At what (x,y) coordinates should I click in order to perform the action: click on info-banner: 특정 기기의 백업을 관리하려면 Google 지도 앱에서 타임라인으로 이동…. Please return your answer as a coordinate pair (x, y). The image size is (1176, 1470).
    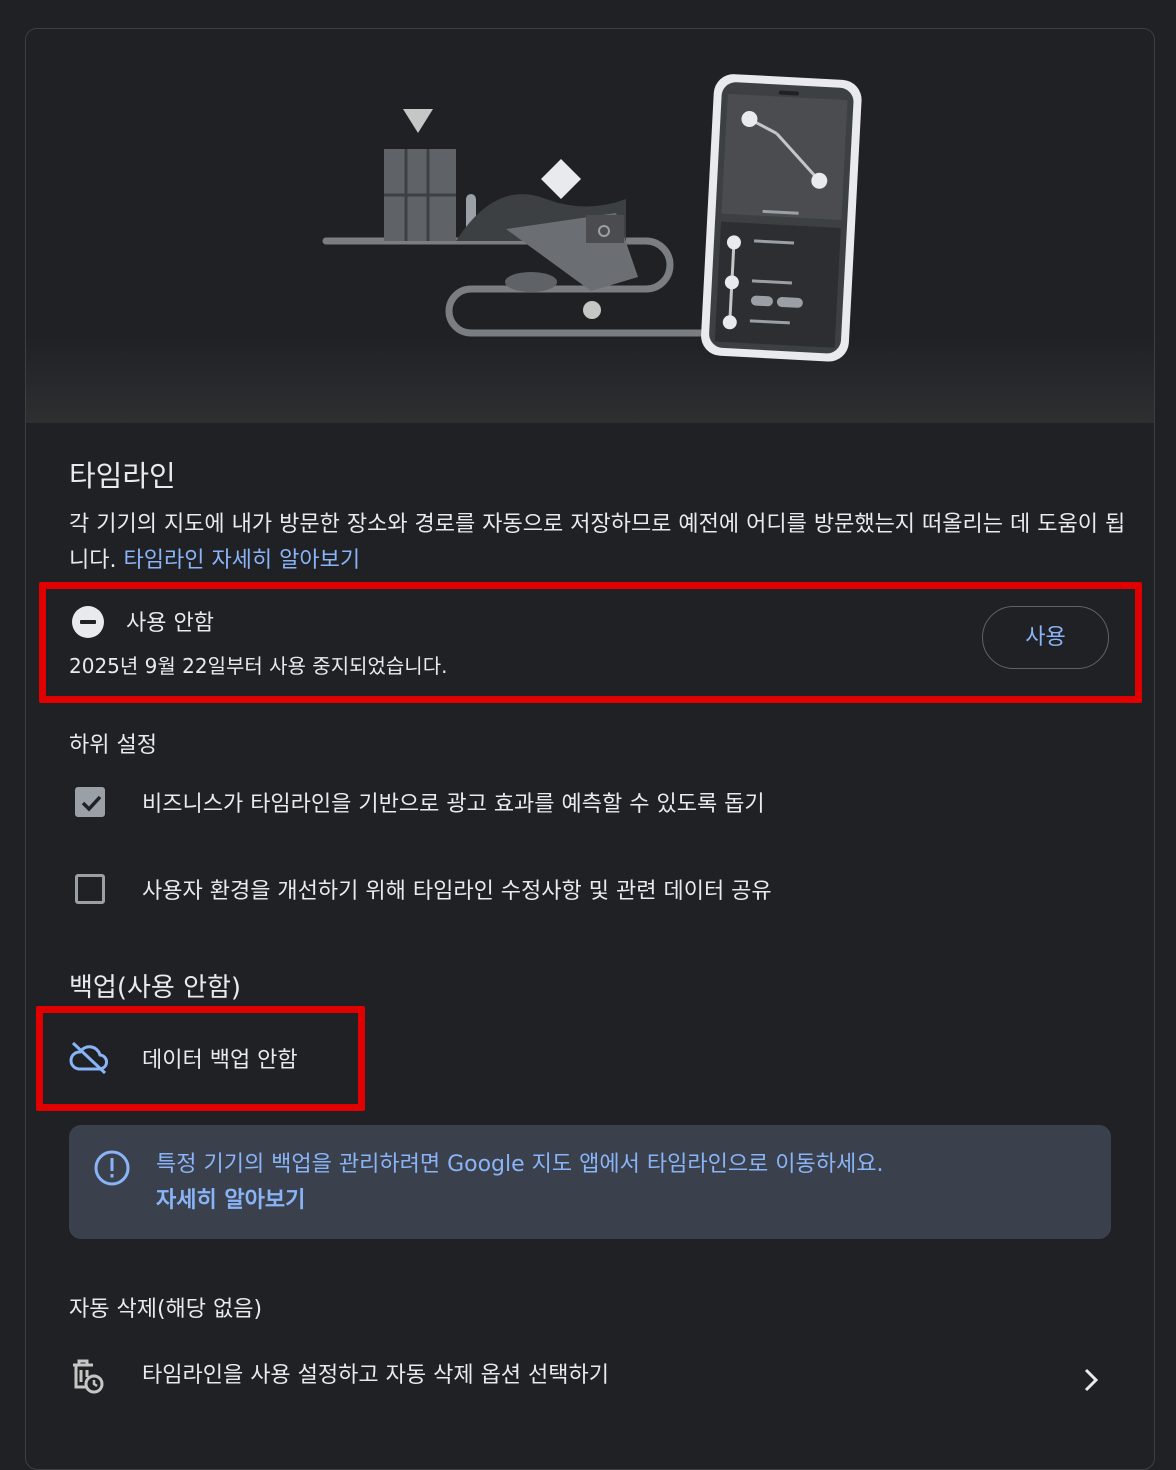
    Looking at the image, I should click on (590, 1182).